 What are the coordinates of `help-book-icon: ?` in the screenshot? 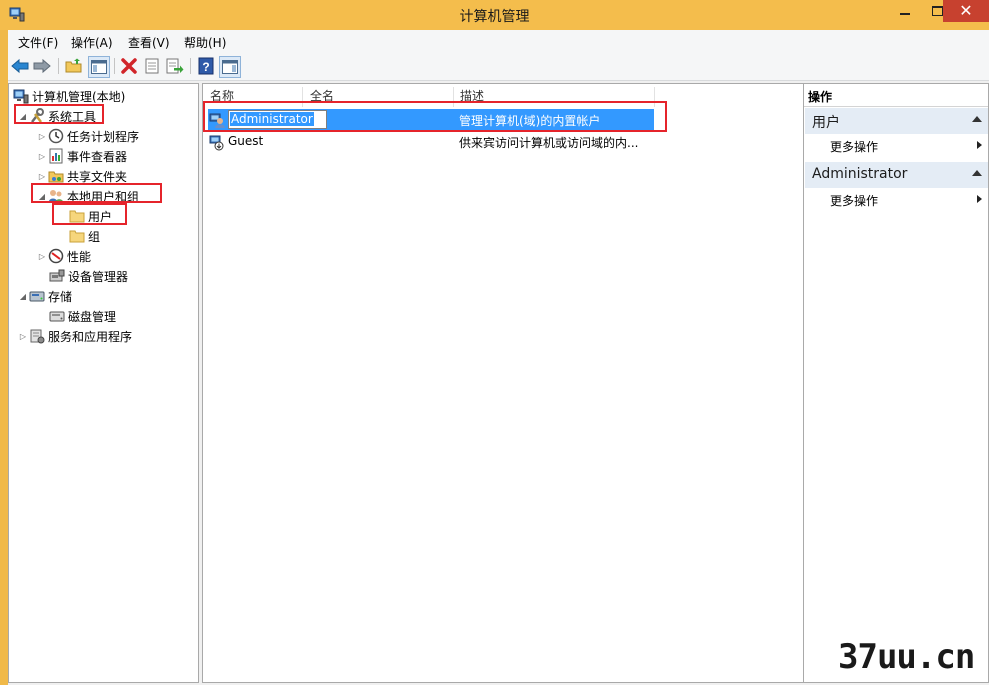 It's located at (206, 66).